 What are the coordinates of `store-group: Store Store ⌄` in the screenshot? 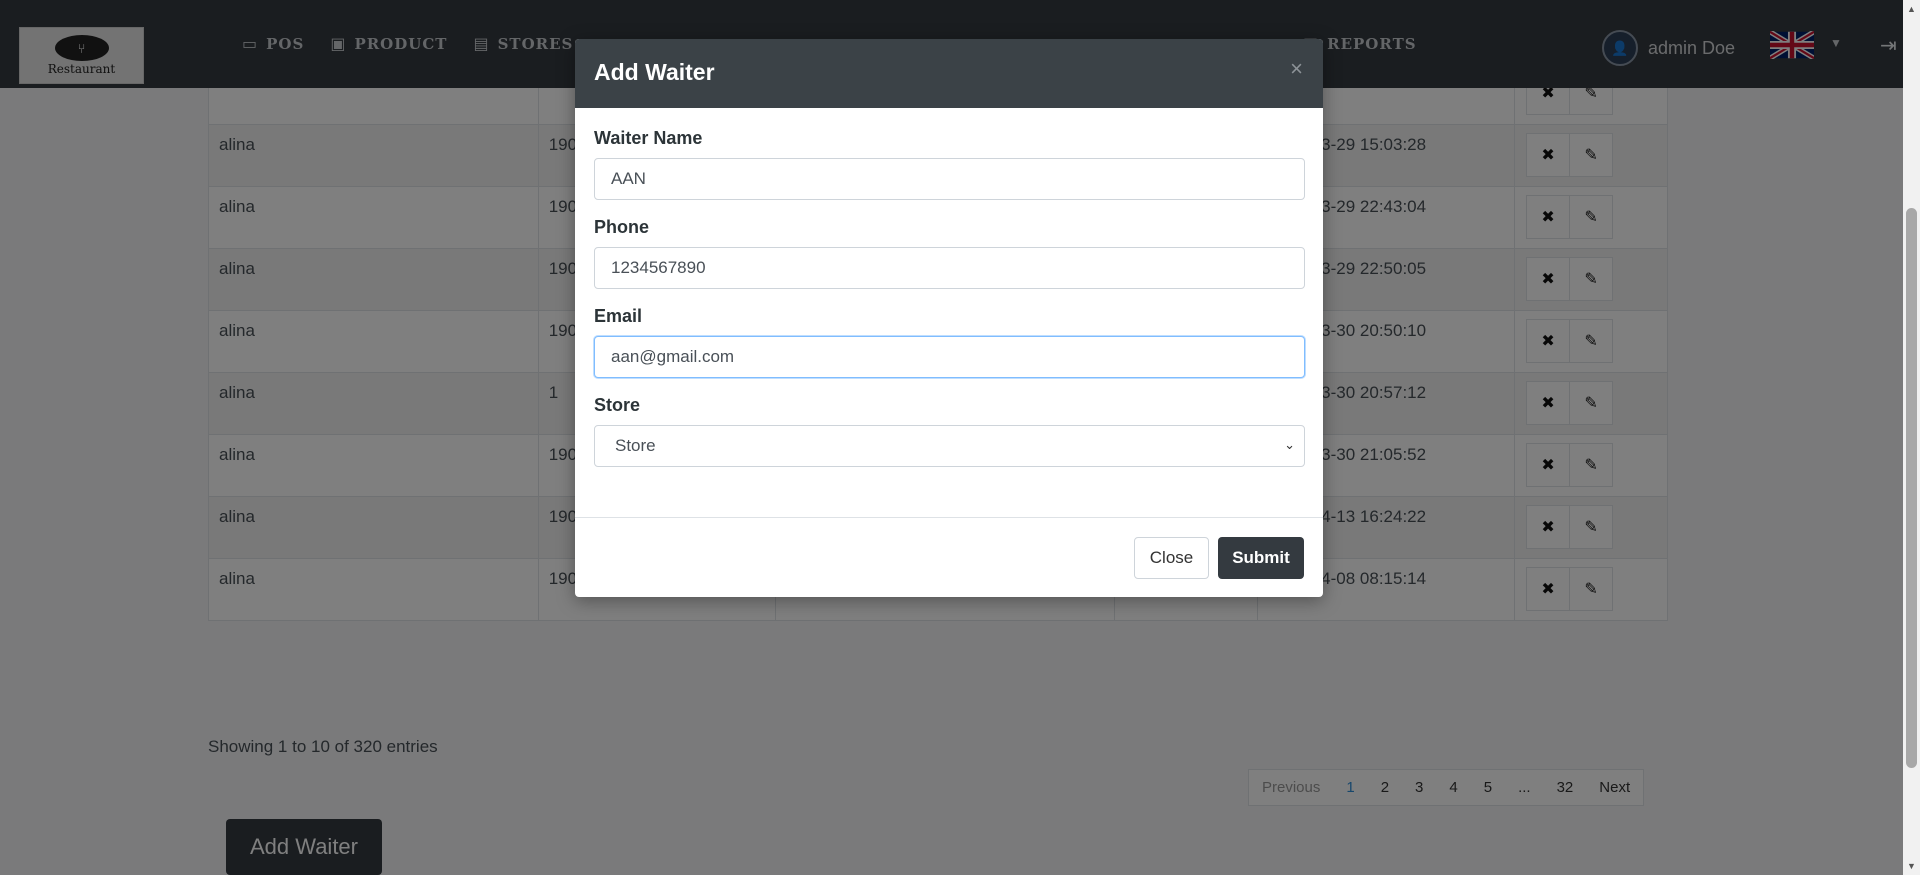 It's located at (949, 431).